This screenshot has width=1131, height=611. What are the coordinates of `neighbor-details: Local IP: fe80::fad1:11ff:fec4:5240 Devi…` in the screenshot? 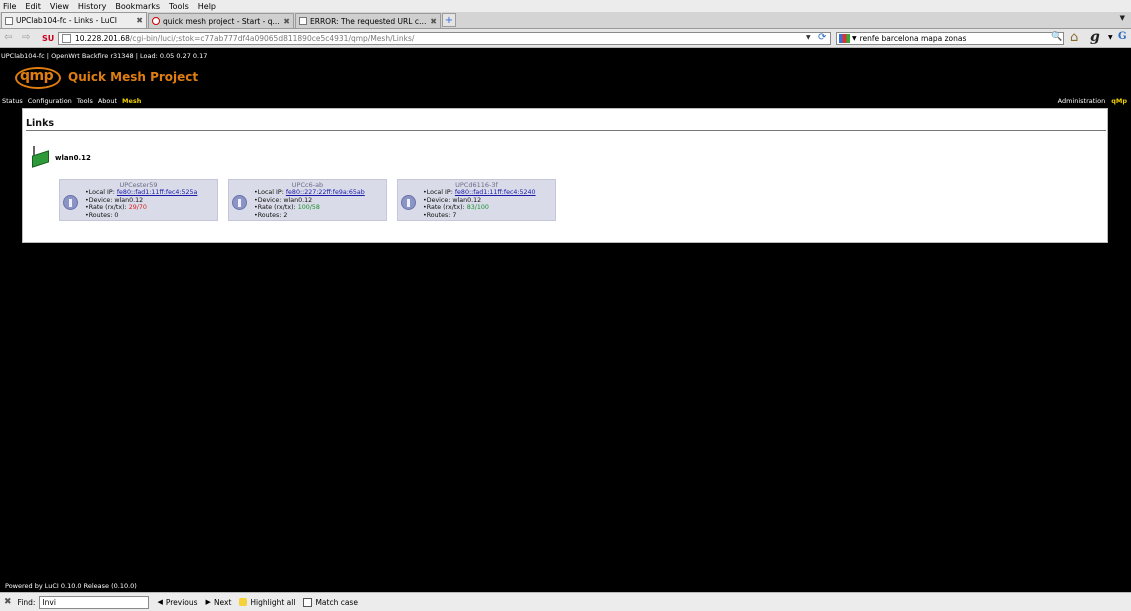 It's located at (479, 204).